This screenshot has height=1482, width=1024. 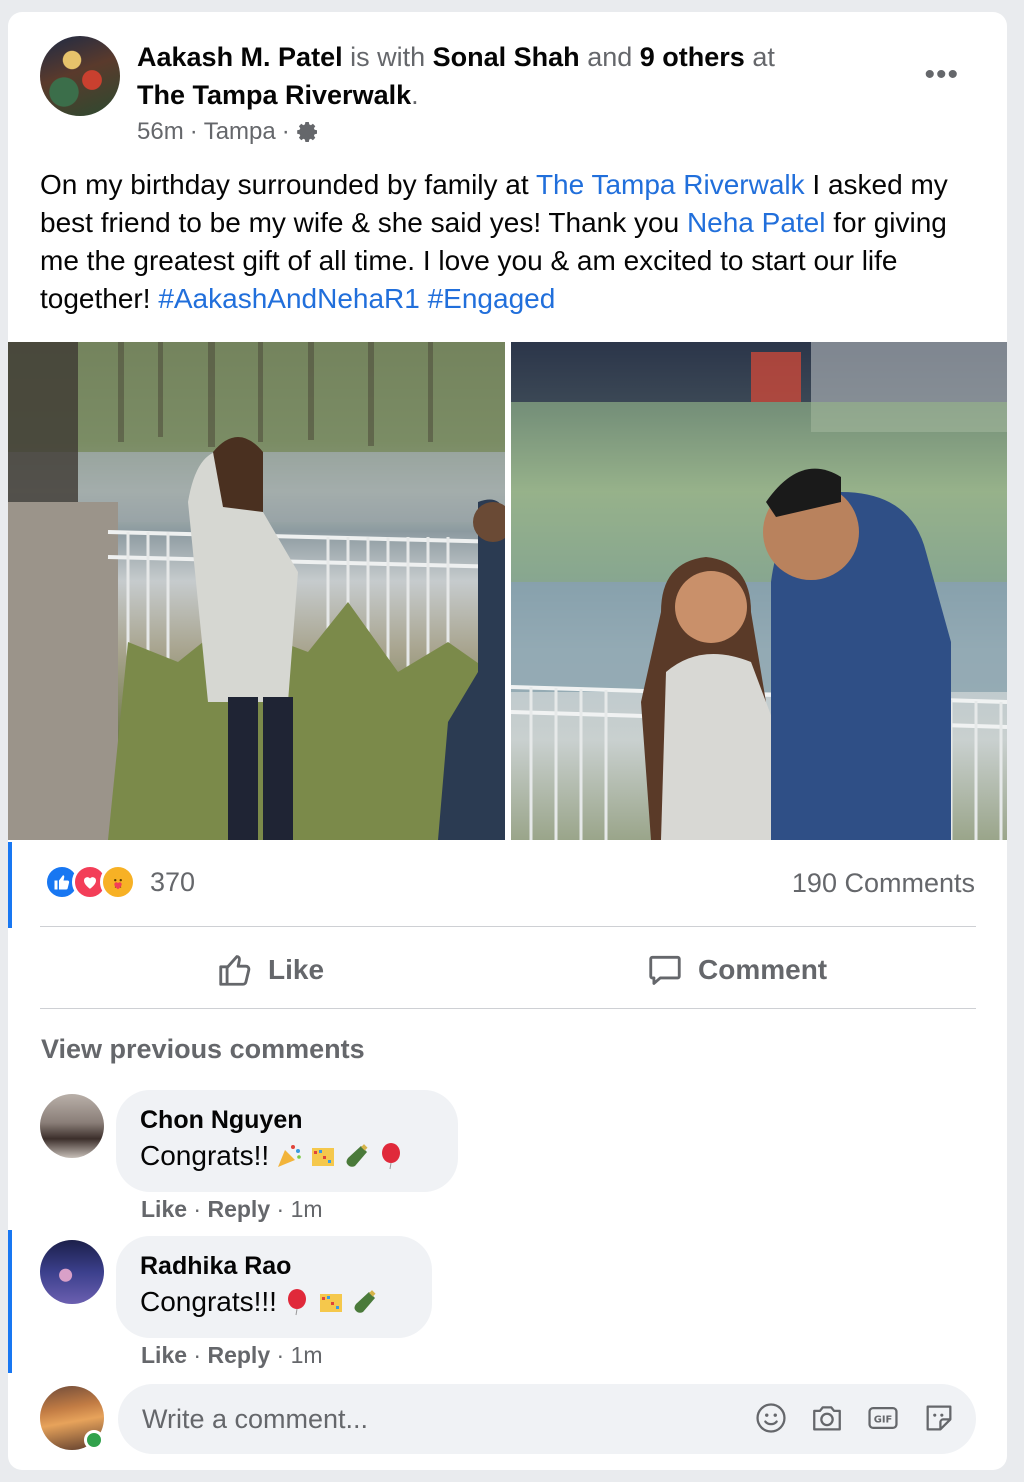 What do you see at coordinates (424, 298) in the screenshot?
I see `post-text-space` at bounding box center [424, 298].